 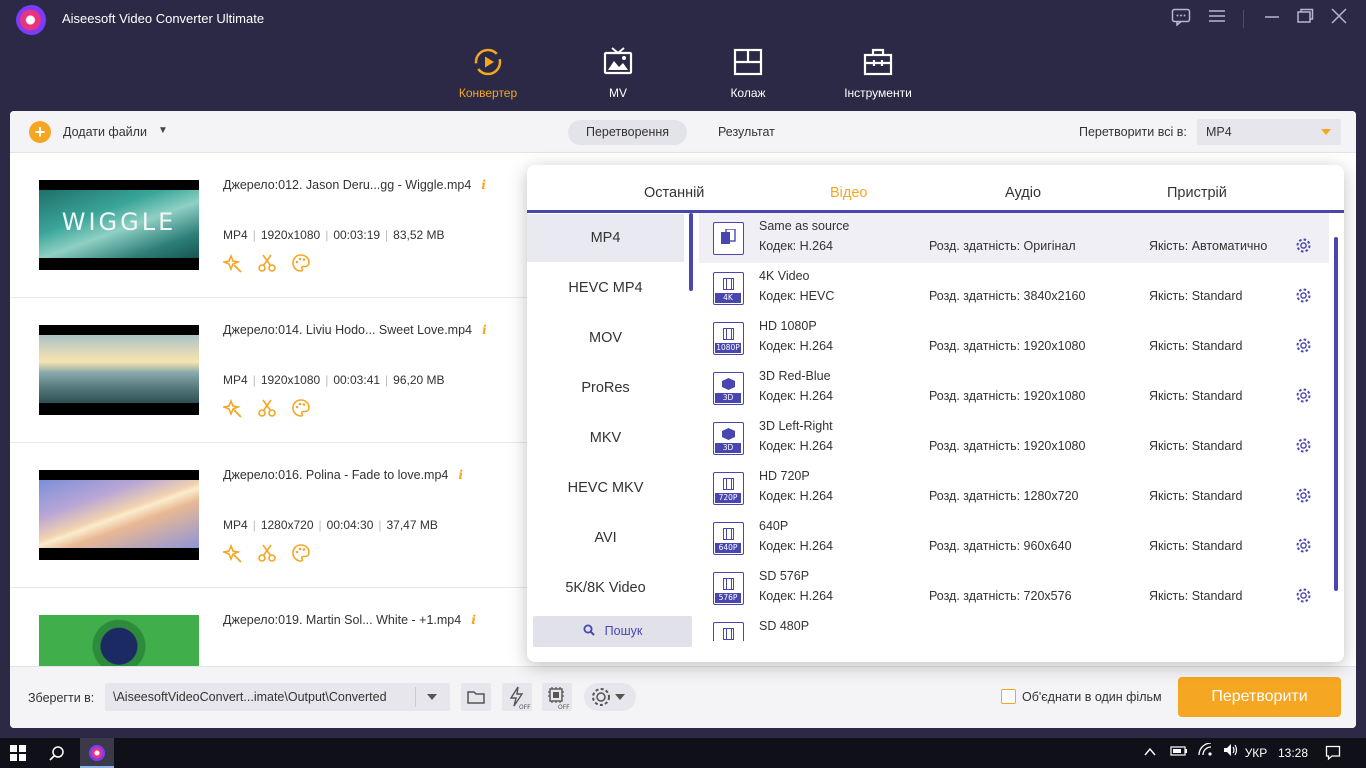 I want to click on video-thumbnail: WIGGLE, so click(x=119, y=225).